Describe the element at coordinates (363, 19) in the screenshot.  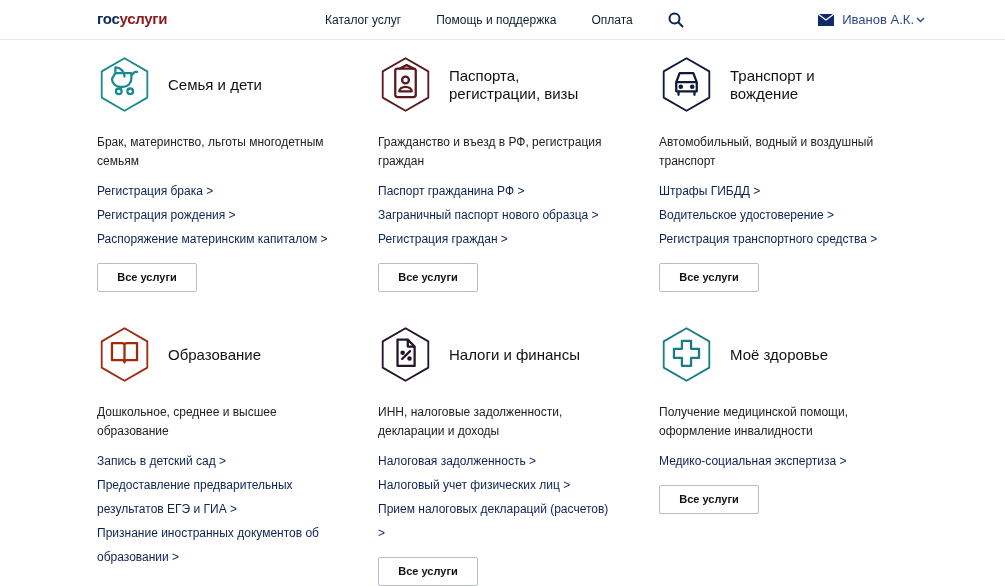
I see `nav-link: Каталог услуг` at that location.